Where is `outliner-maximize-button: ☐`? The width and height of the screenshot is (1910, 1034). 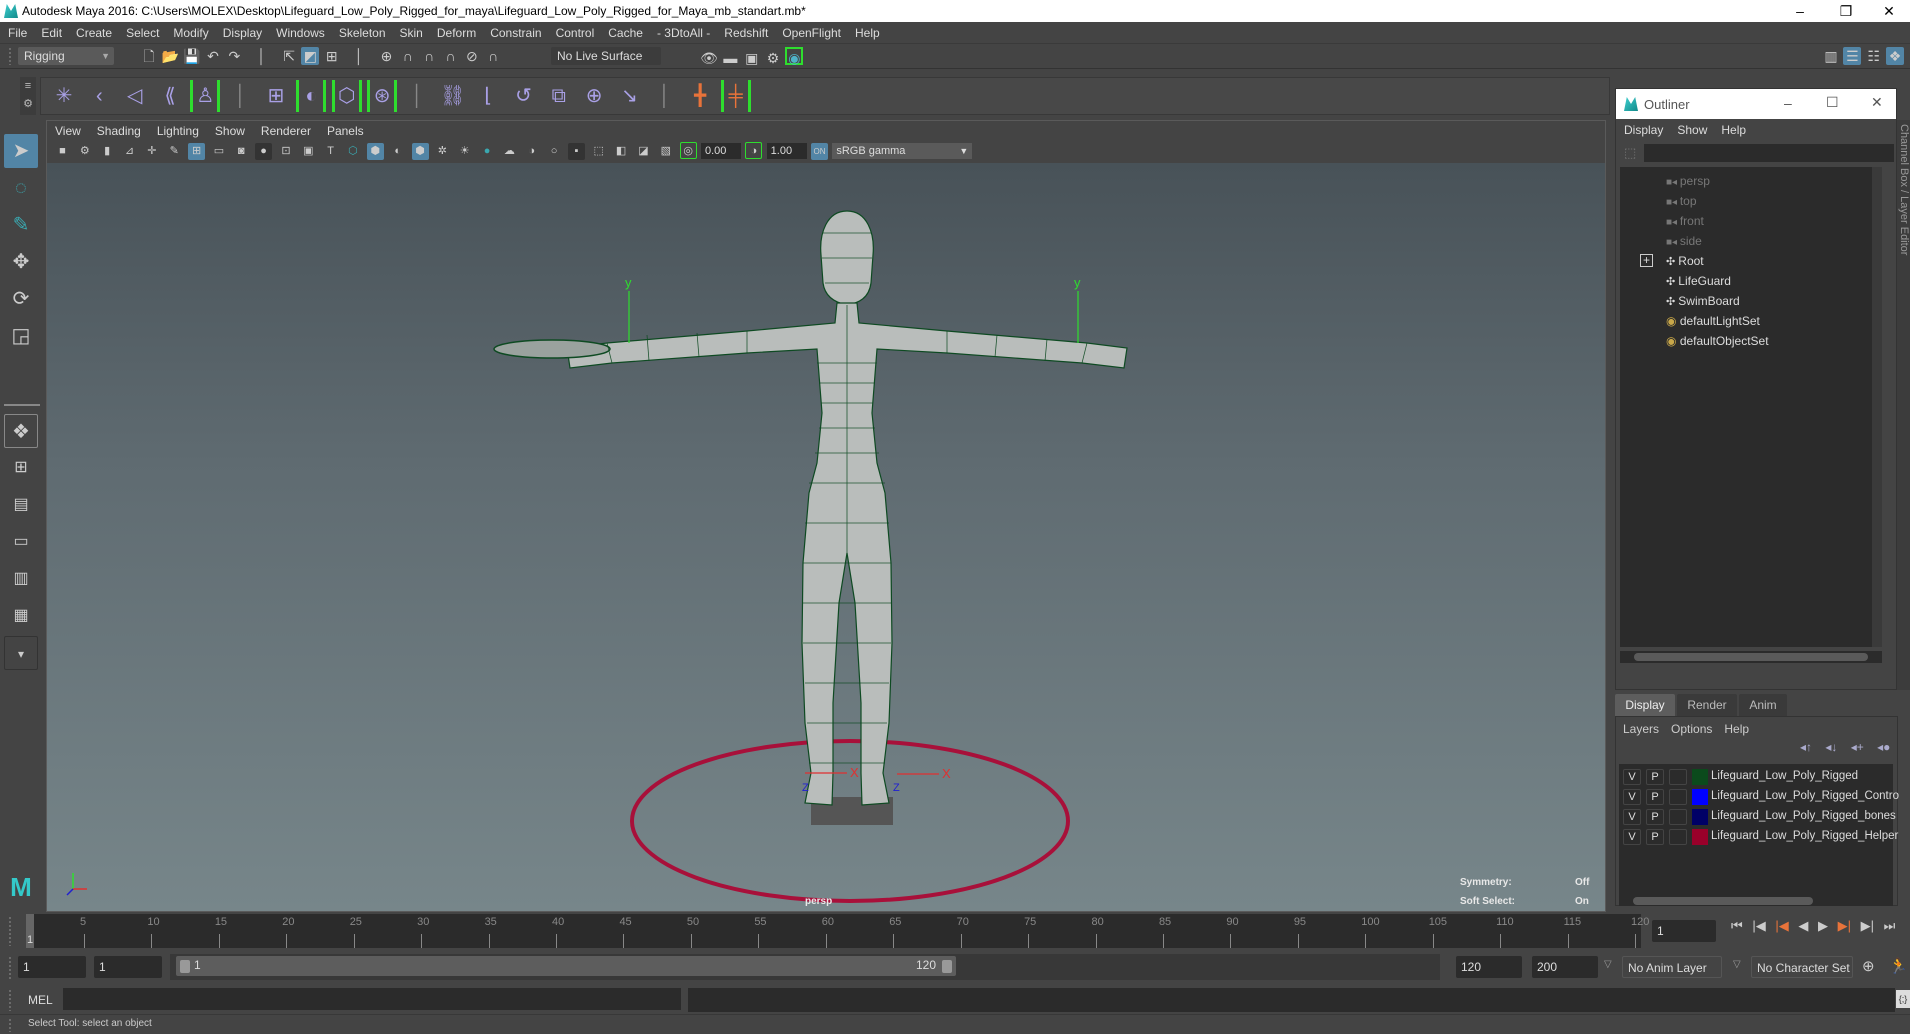
outliner-maximize-button: ☐ is located at coordinates (1832, 102).